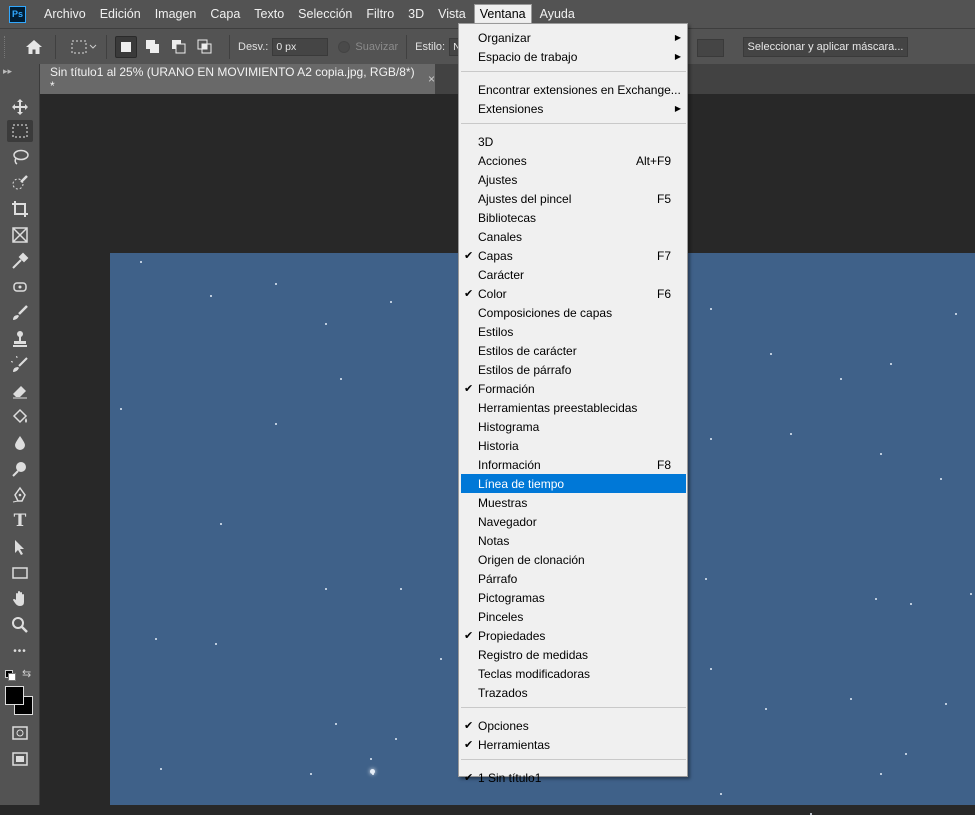  What do you see at coordinates (20, 313) in the screenshot?
I see `brush-tool` at bounding box center [20, 313].